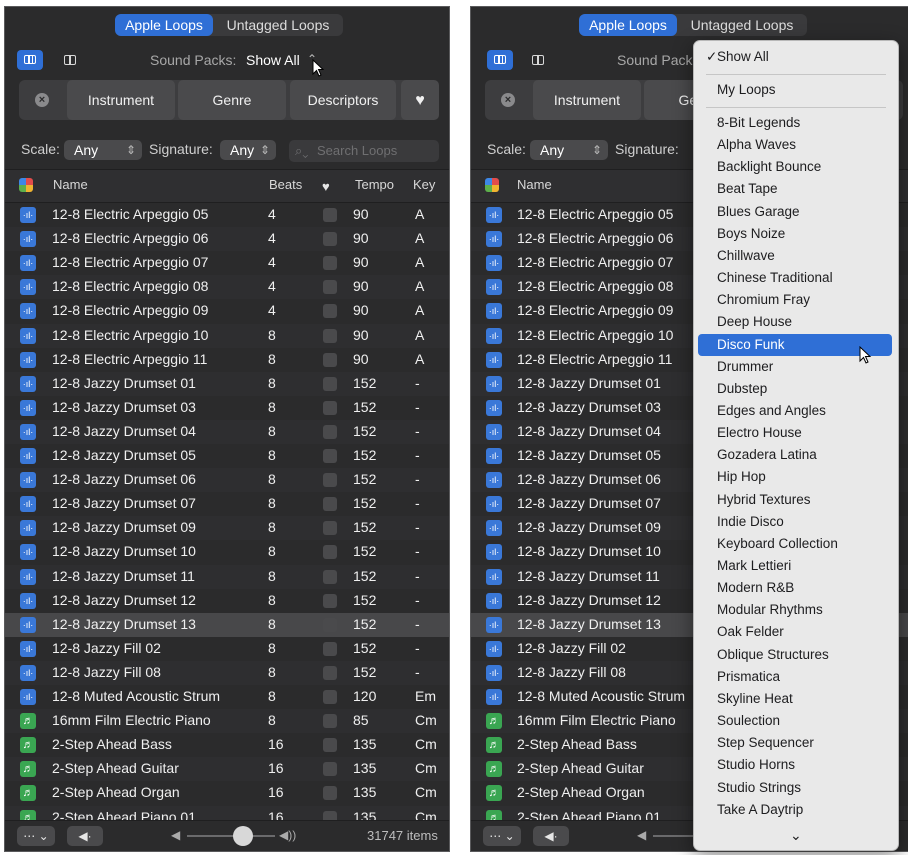 Image resolution: width=908 pixels, height=855 pixels. Describe the element at coordinates (424, 184) in the screenshot. I see `column-key: Key` at that location.